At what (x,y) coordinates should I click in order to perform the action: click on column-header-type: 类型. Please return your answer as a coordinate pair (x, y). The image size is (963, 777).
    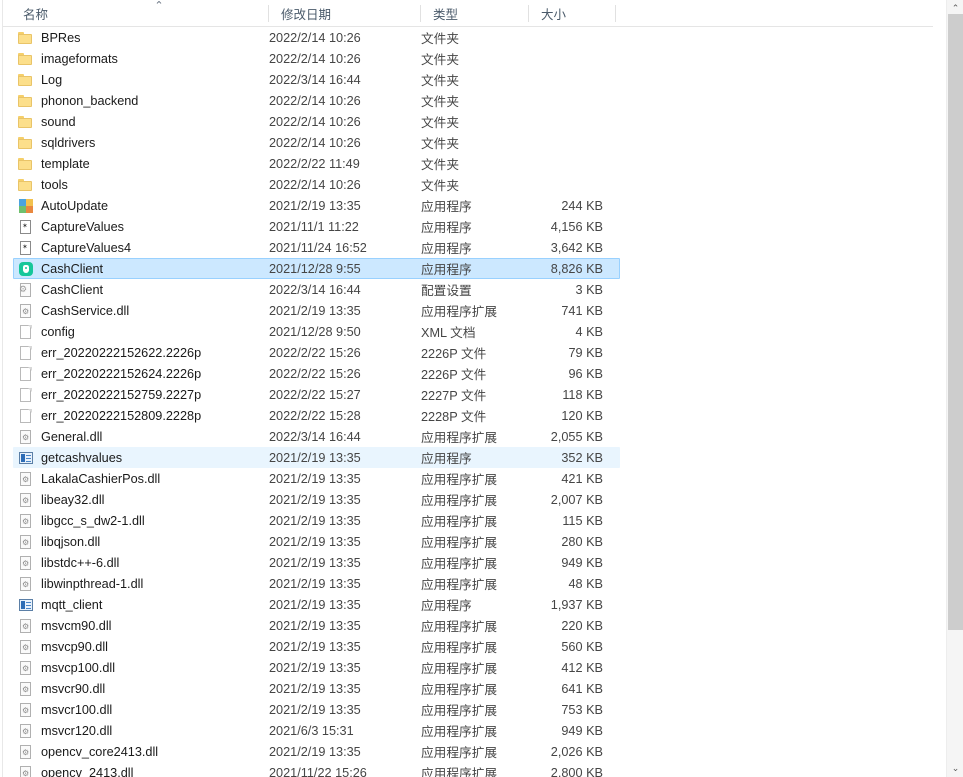
    Looking at the image, I should click on (477, 13).